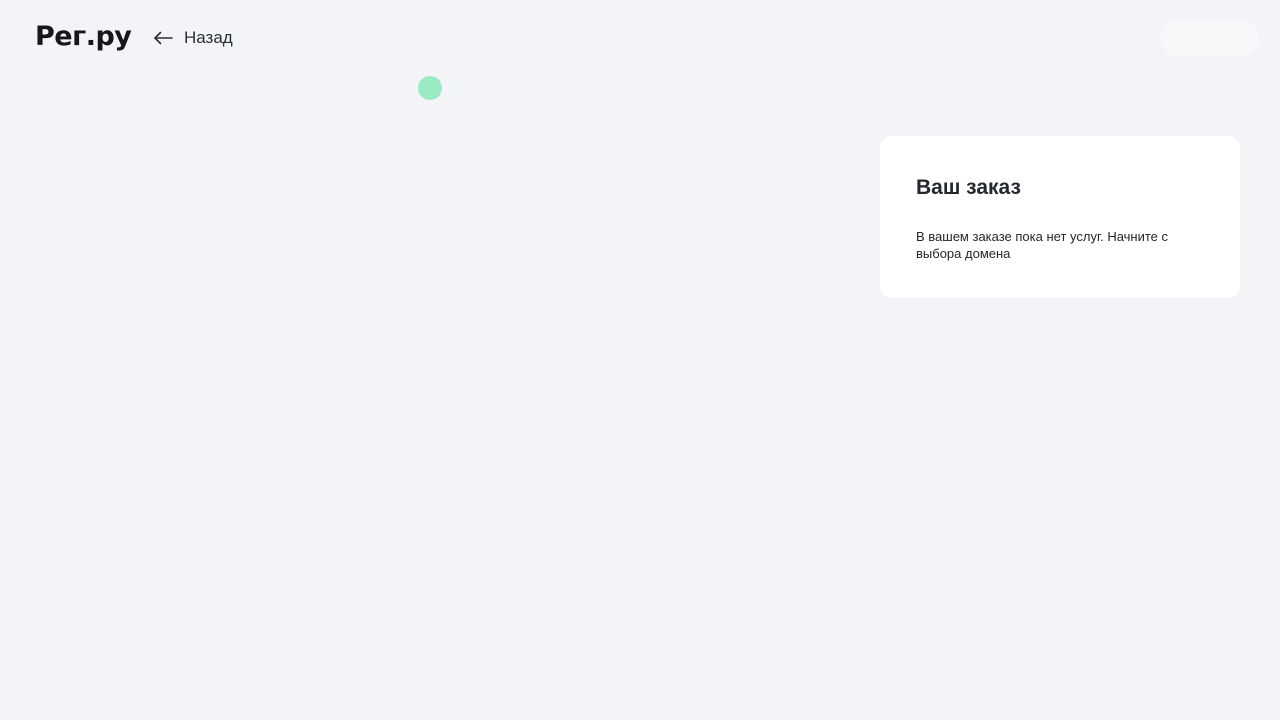 This screenshot has height=720, width=1280. I want to click on top-header: Рег.ру Назад, so click(640, 38).